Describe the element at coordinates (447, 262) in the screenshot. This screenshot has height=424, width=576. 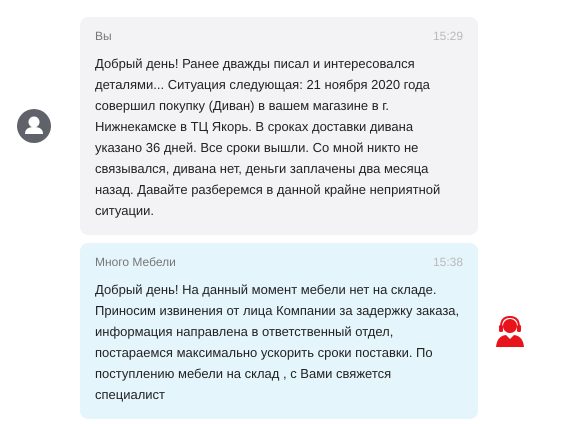
I see `message-time: 15:38` at that location.